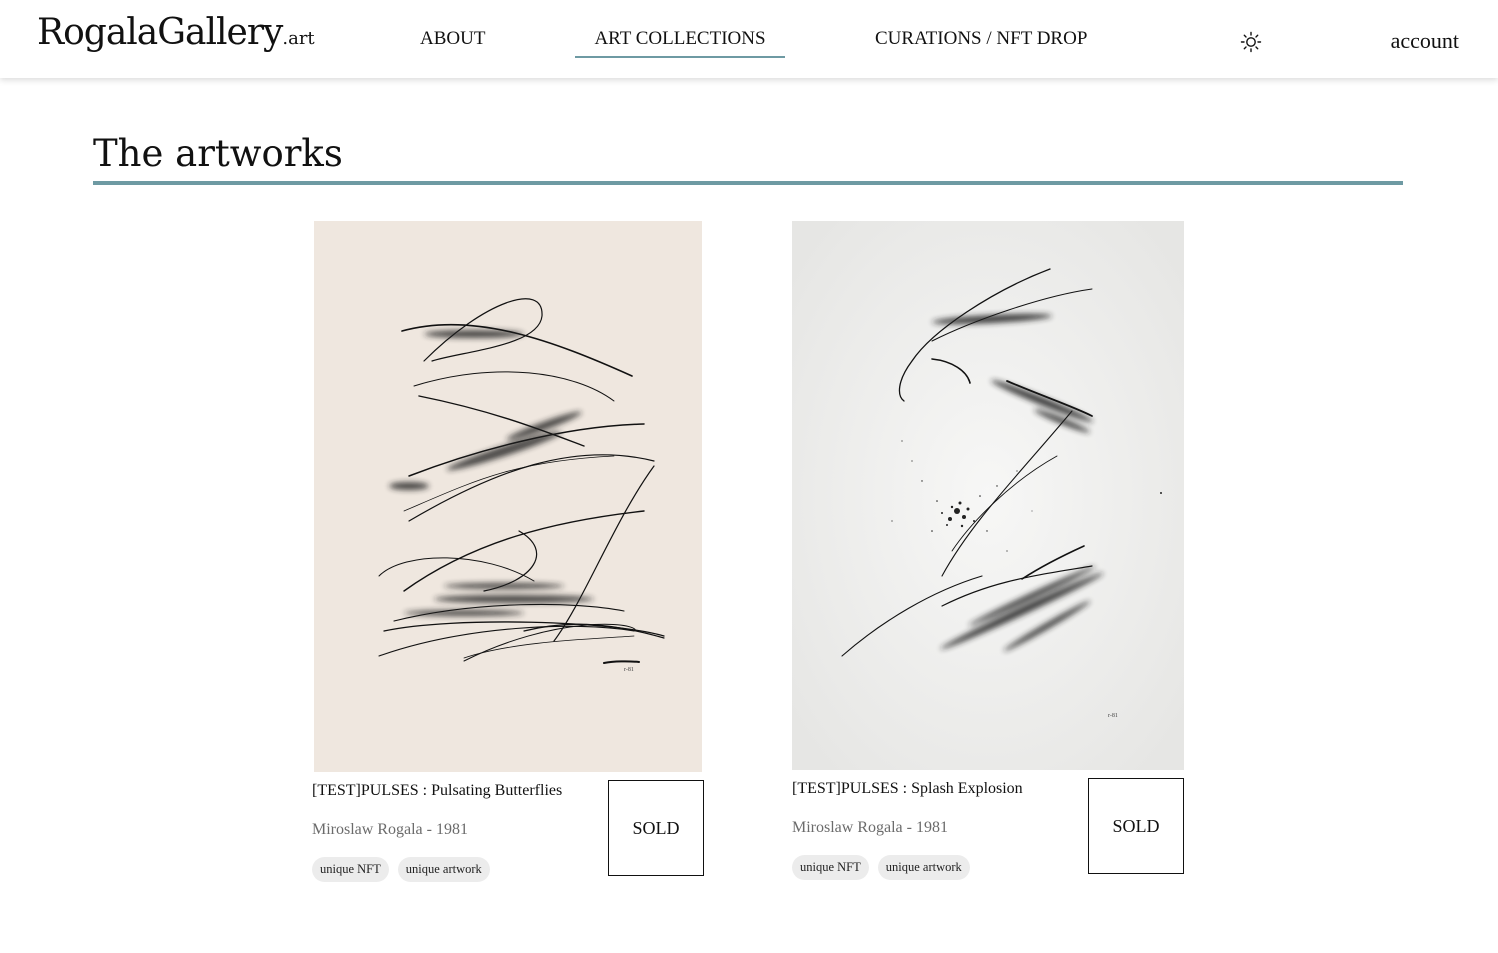 This screenshot has width=1498, height=953. I want to click on site-logo: RogalaGallery.art, so click(176, 32).